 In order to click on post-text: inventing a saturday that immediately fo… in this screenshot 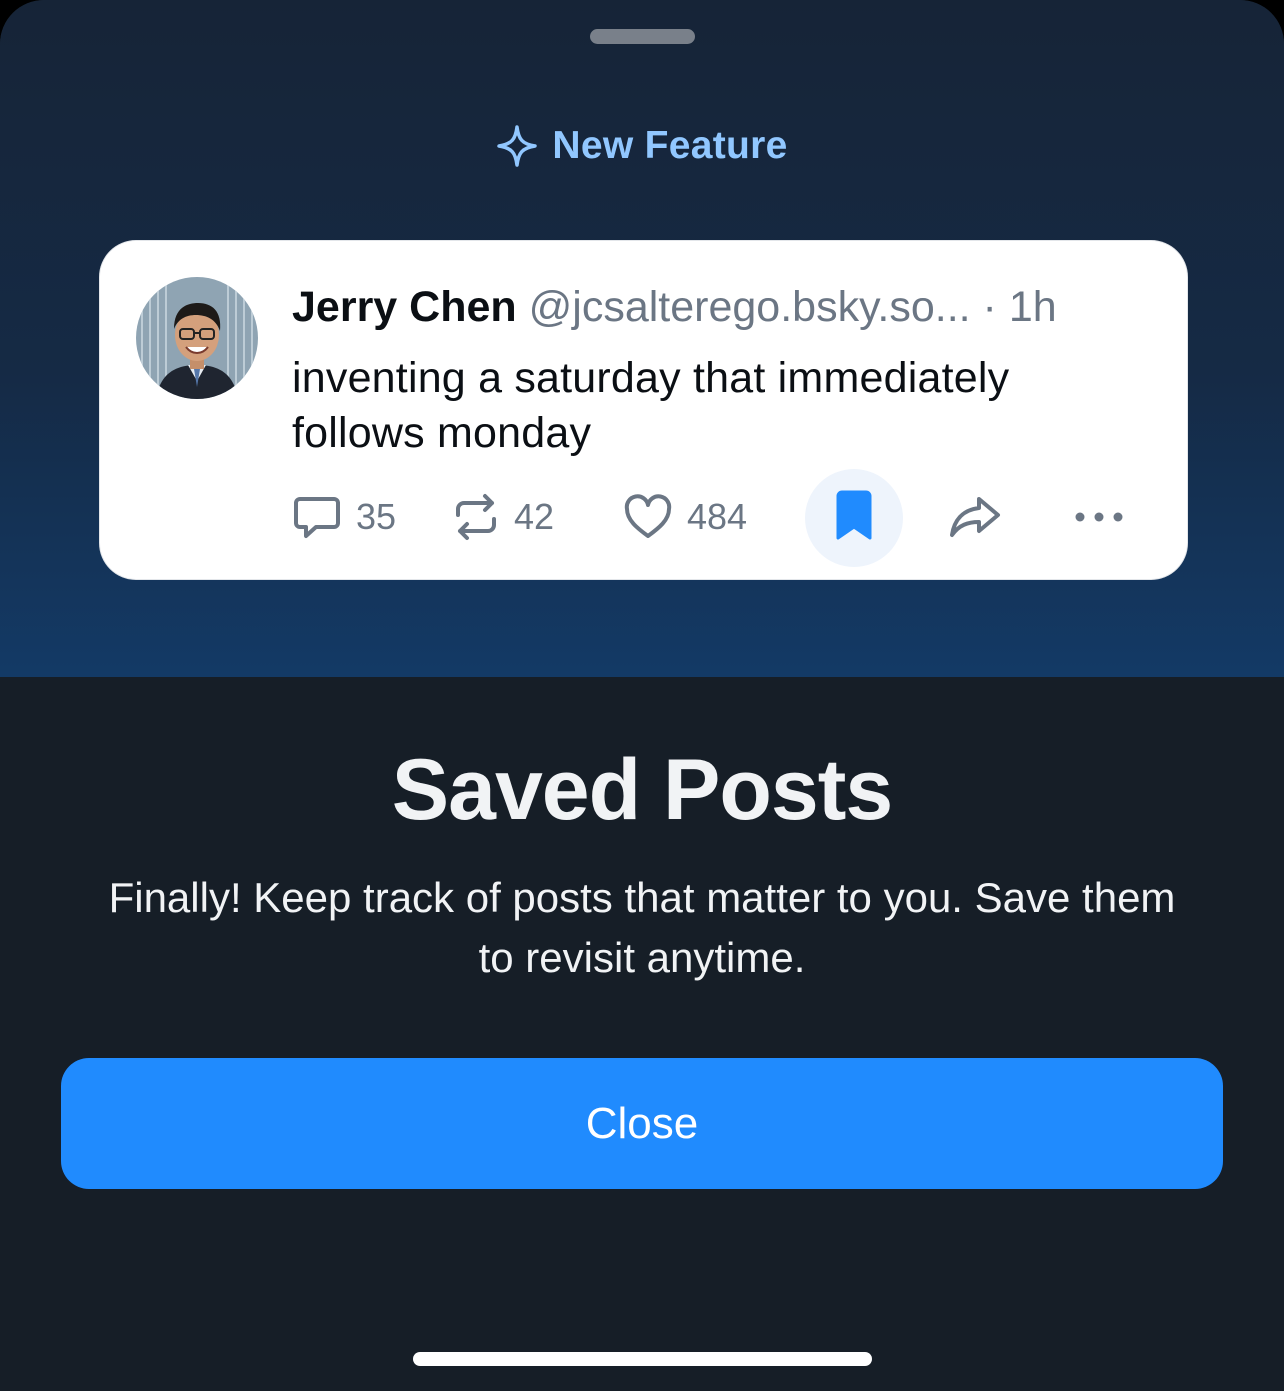, I will do `click(651, 405)`.